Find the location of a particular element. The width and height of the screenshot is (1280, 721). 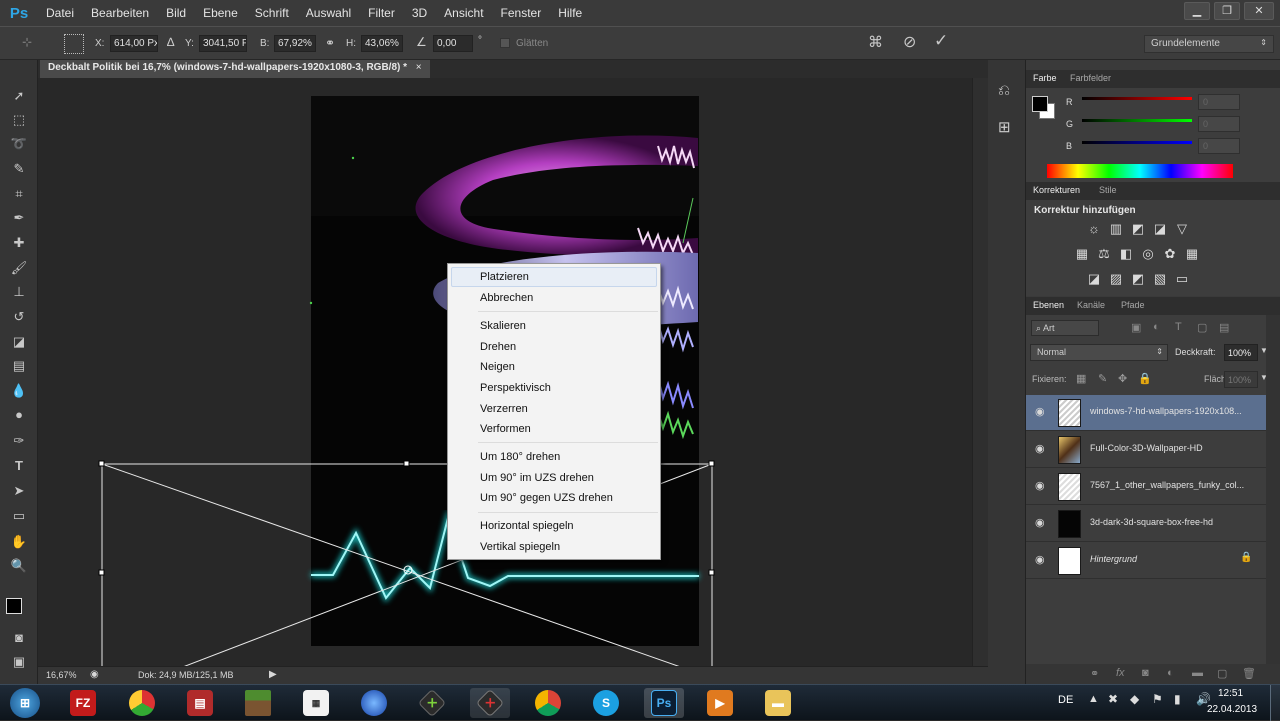

trash-icon: 🗑 is located at coordinates (1249, 673).